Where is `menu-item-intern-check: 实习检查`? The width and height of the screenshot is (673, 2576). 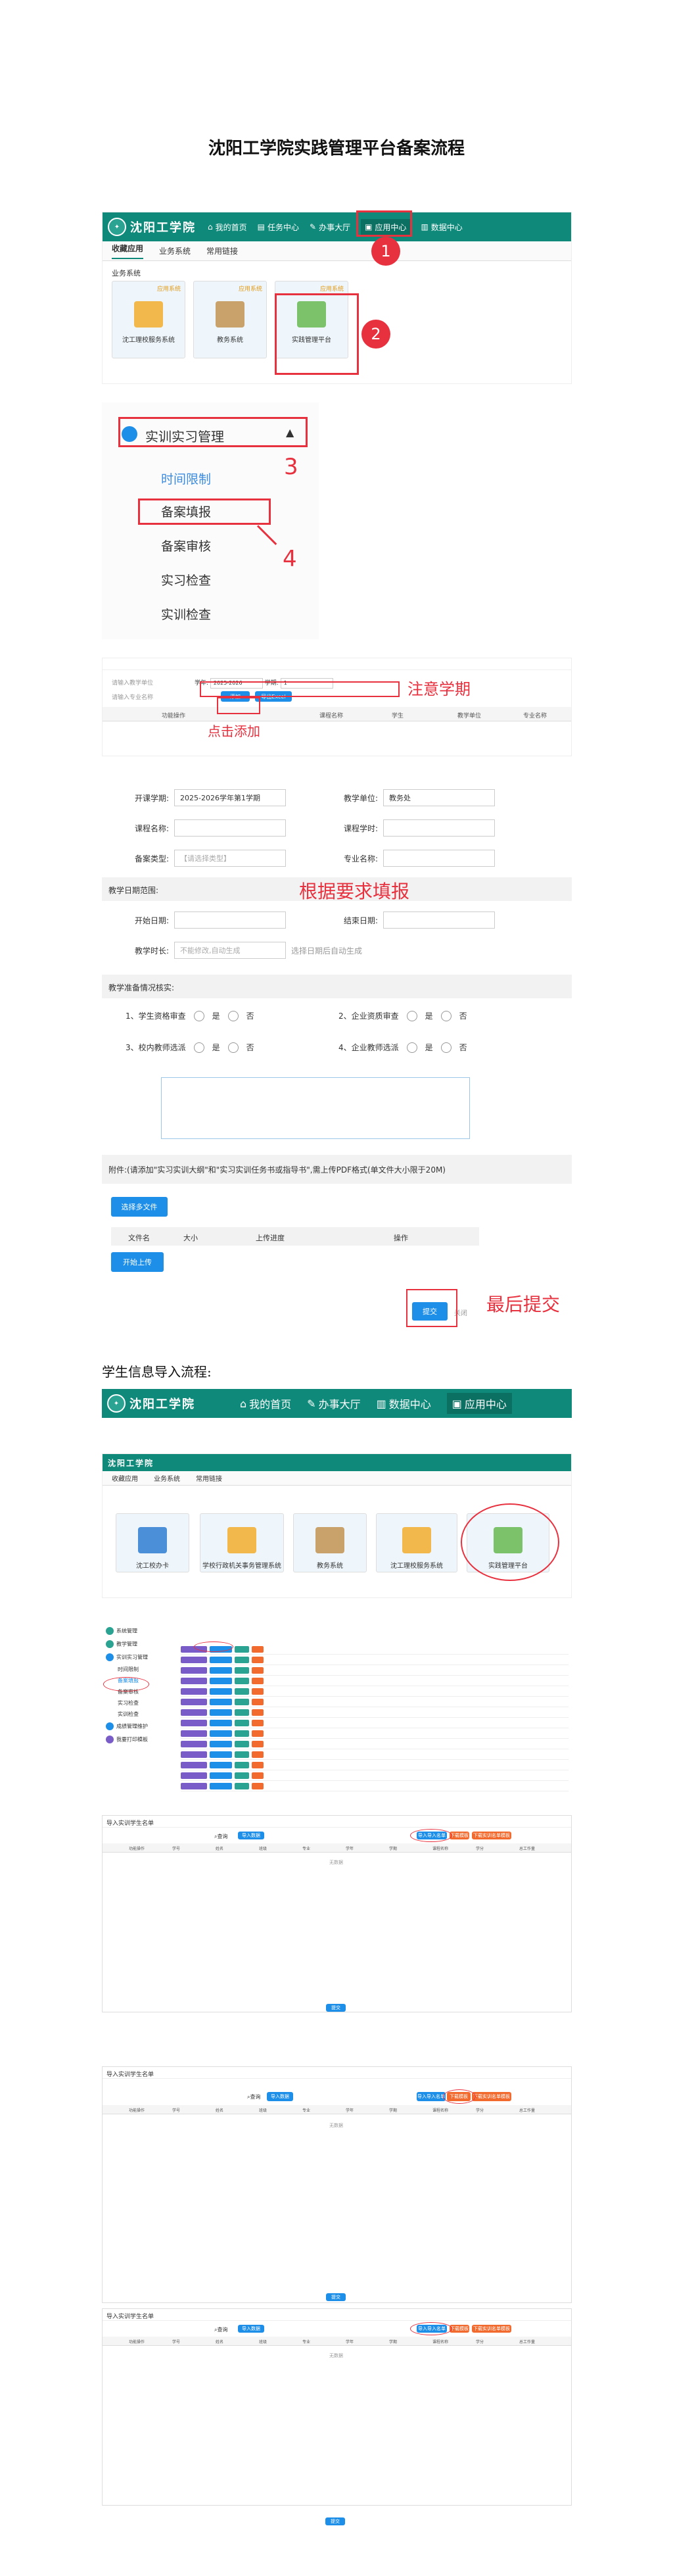 menu-item-intern-check: 实习检查 is located at coordinates (186, 580).